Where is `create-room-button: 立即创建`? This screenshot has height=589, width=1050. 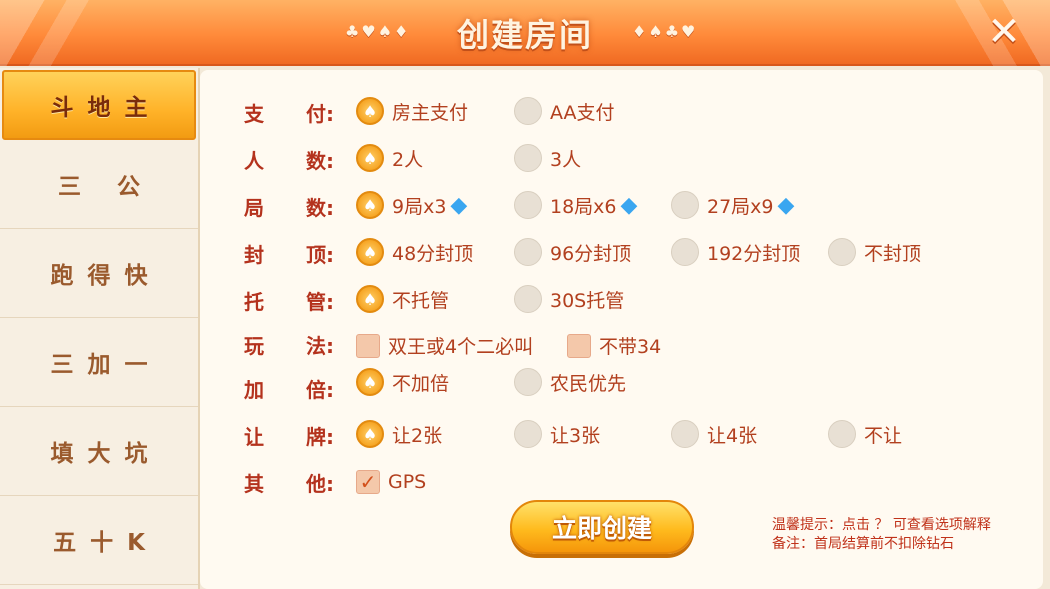 create-room-button: 立即创建 is located at coordinates (602, 527).